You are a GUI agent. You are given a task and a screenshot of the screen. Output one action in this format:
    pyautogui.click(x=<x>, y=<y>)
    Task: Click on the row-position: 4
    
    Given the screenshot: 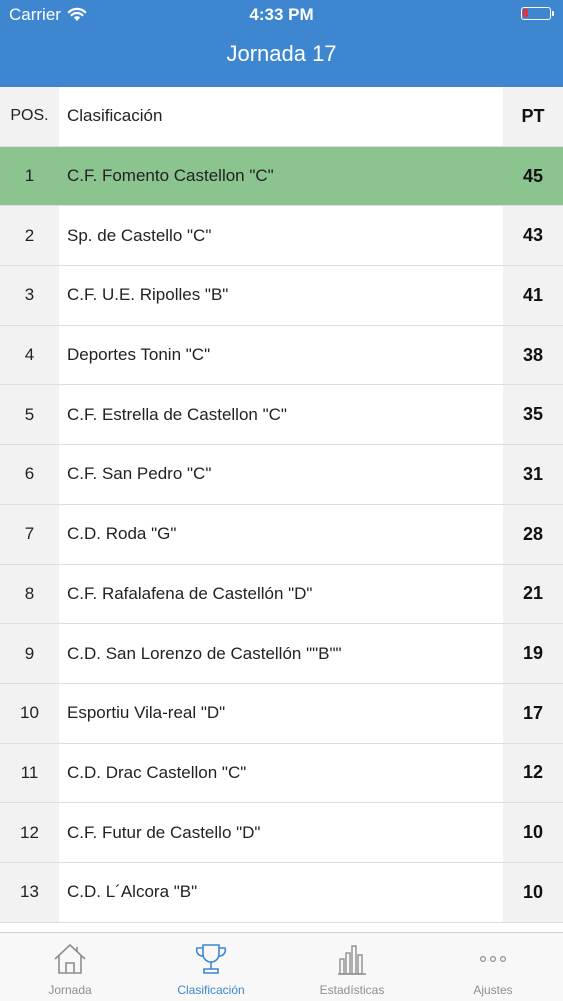 What is the action you would take?
    pyautogui.click(x=29, y=355)
    